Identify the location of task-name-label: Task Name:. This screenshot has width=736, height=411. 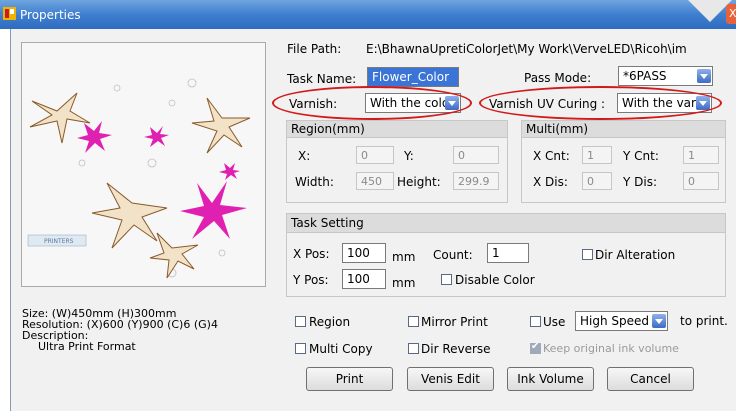
(322, 79).